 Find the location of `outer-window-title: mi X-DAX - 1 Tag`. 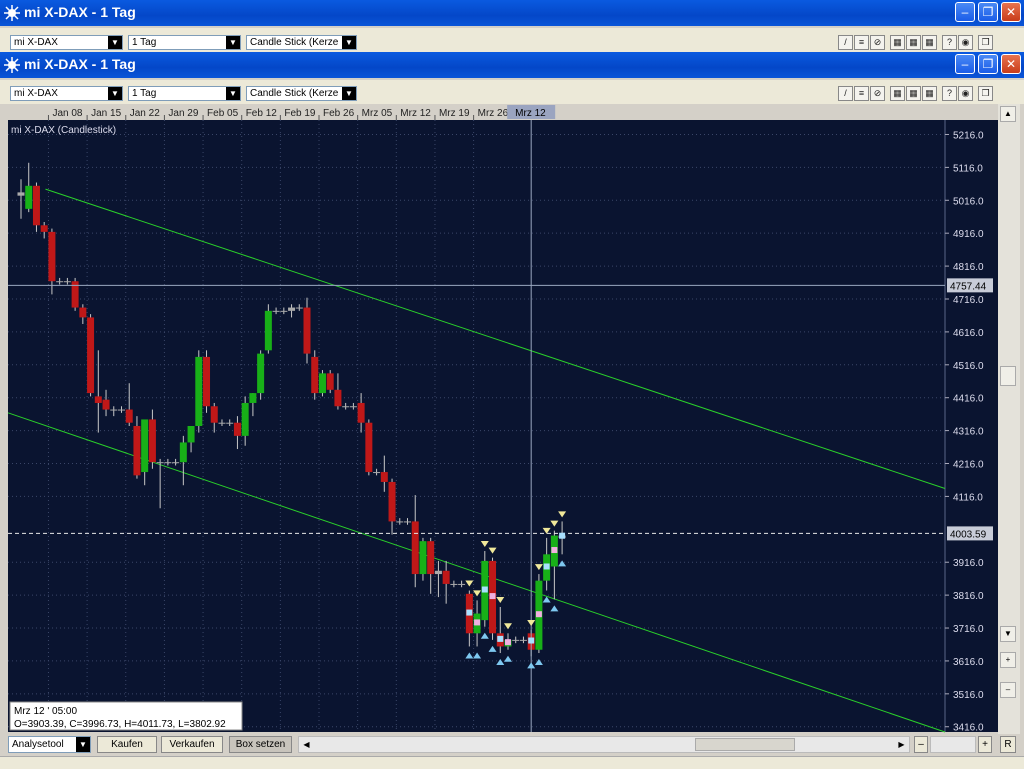

outer-window-title: mi X-DAX - 1 Tag is located at coordinates (80, 12).